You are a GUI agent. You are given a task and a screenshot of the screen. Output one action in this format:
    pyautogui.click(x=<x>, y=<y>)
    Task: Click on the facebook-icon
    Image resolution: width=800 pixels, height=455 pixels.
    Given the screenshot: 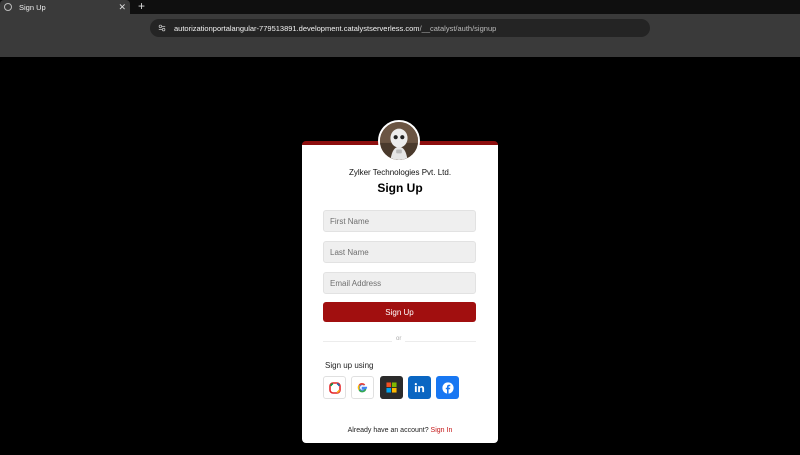 What is the action you would take?
    pyautogui.click(x=447, y=387)
    